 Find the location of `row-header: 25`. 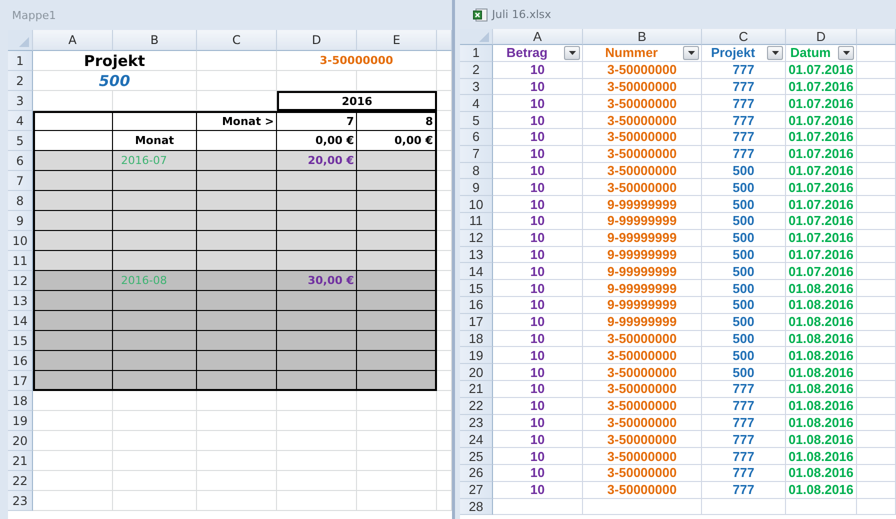

row-header: 25 is located at coordinates (476, 456).